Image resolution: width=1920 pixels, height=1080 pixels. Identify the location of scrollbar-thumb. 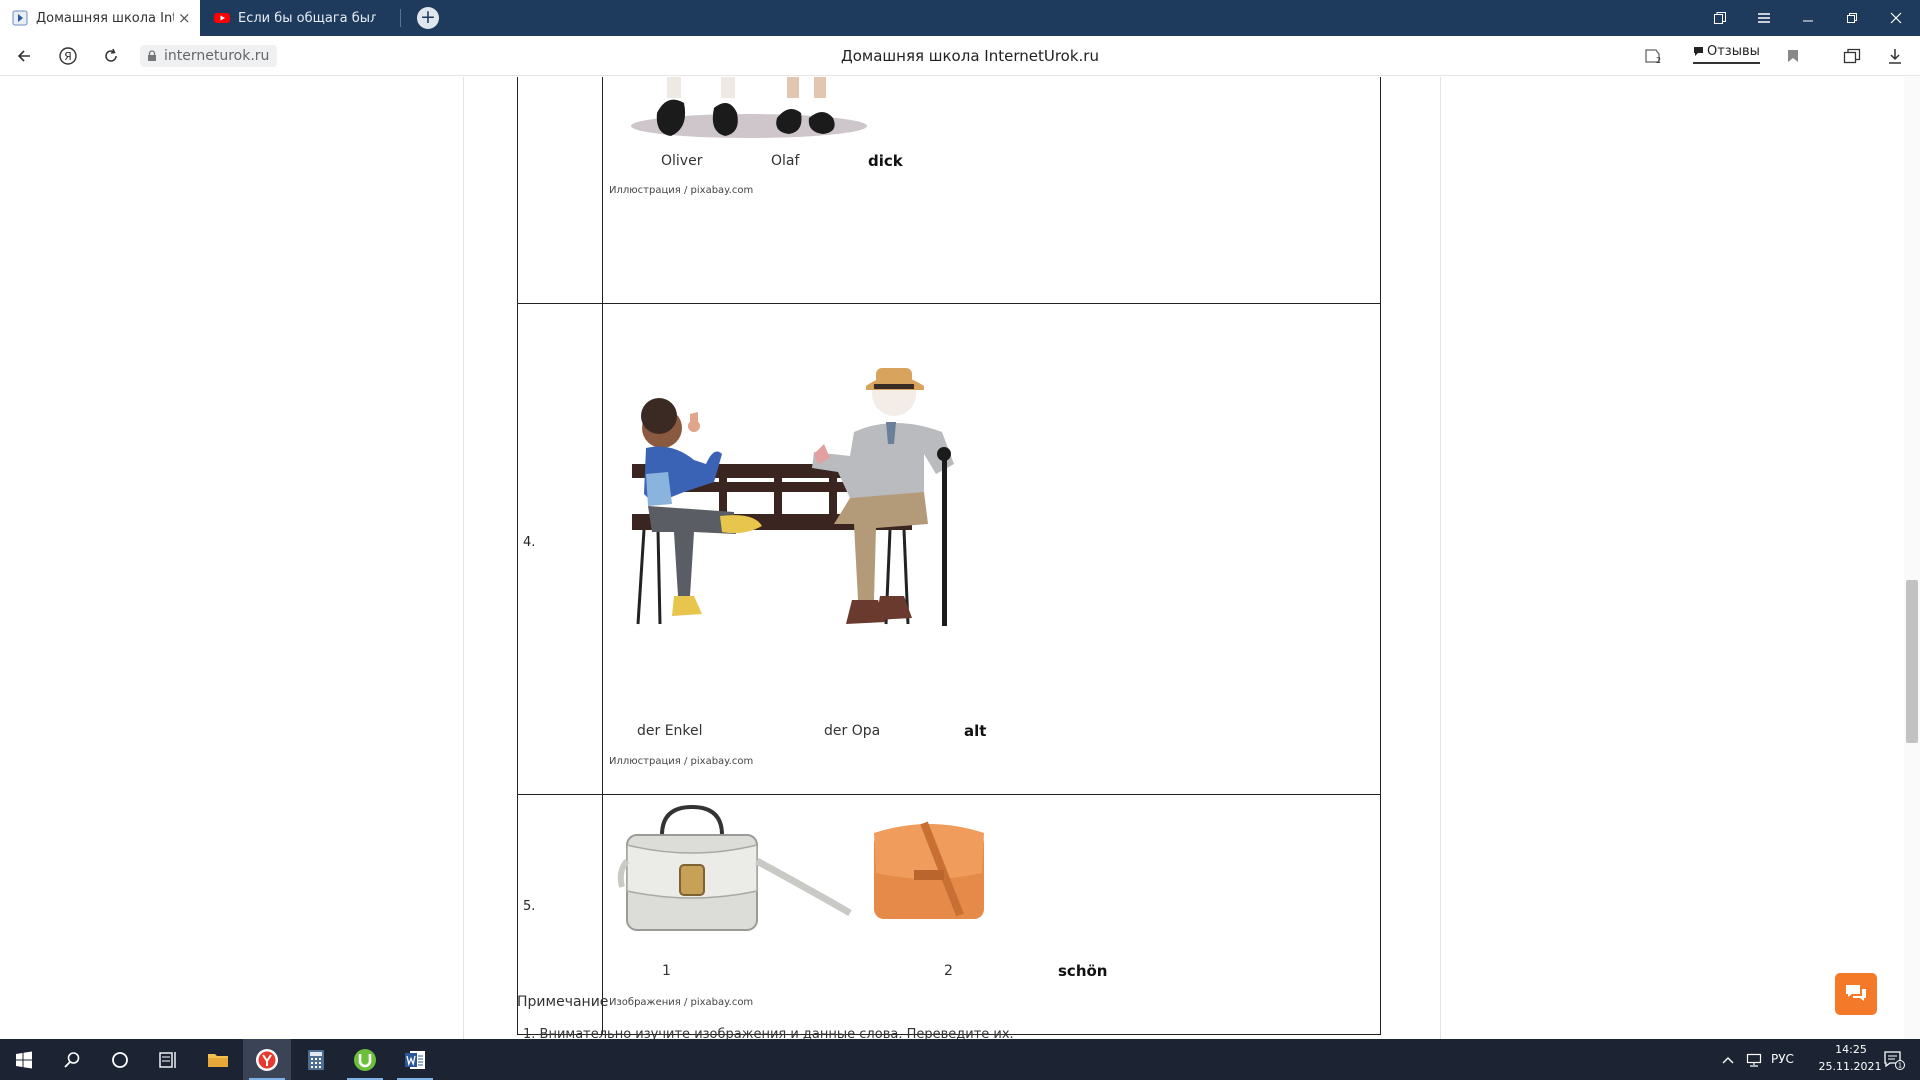
(1912, 661).